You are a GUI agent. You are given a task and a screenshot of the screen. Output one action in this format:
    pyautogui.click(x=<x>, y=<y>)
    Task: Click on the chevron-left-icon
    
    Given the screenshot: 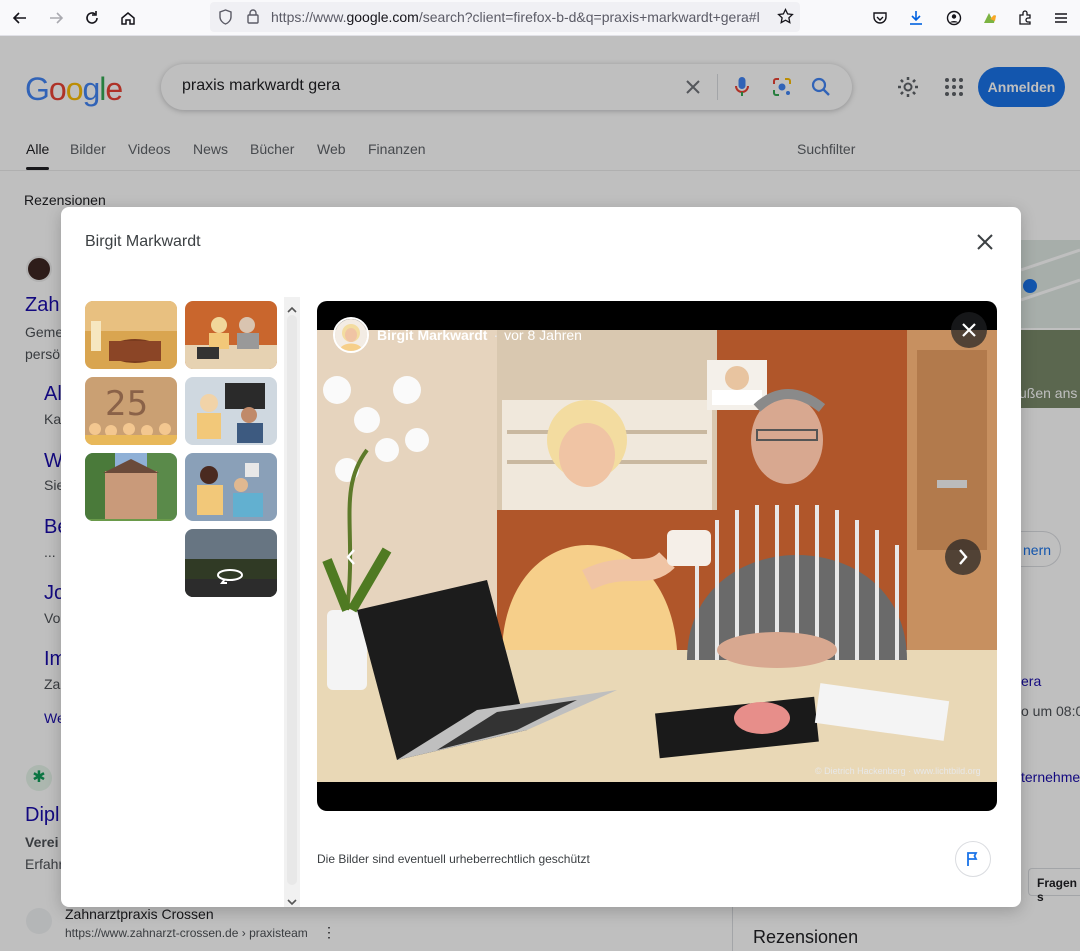 What is the action you would take?
    pyautogui.click(x=350, y=557)
    